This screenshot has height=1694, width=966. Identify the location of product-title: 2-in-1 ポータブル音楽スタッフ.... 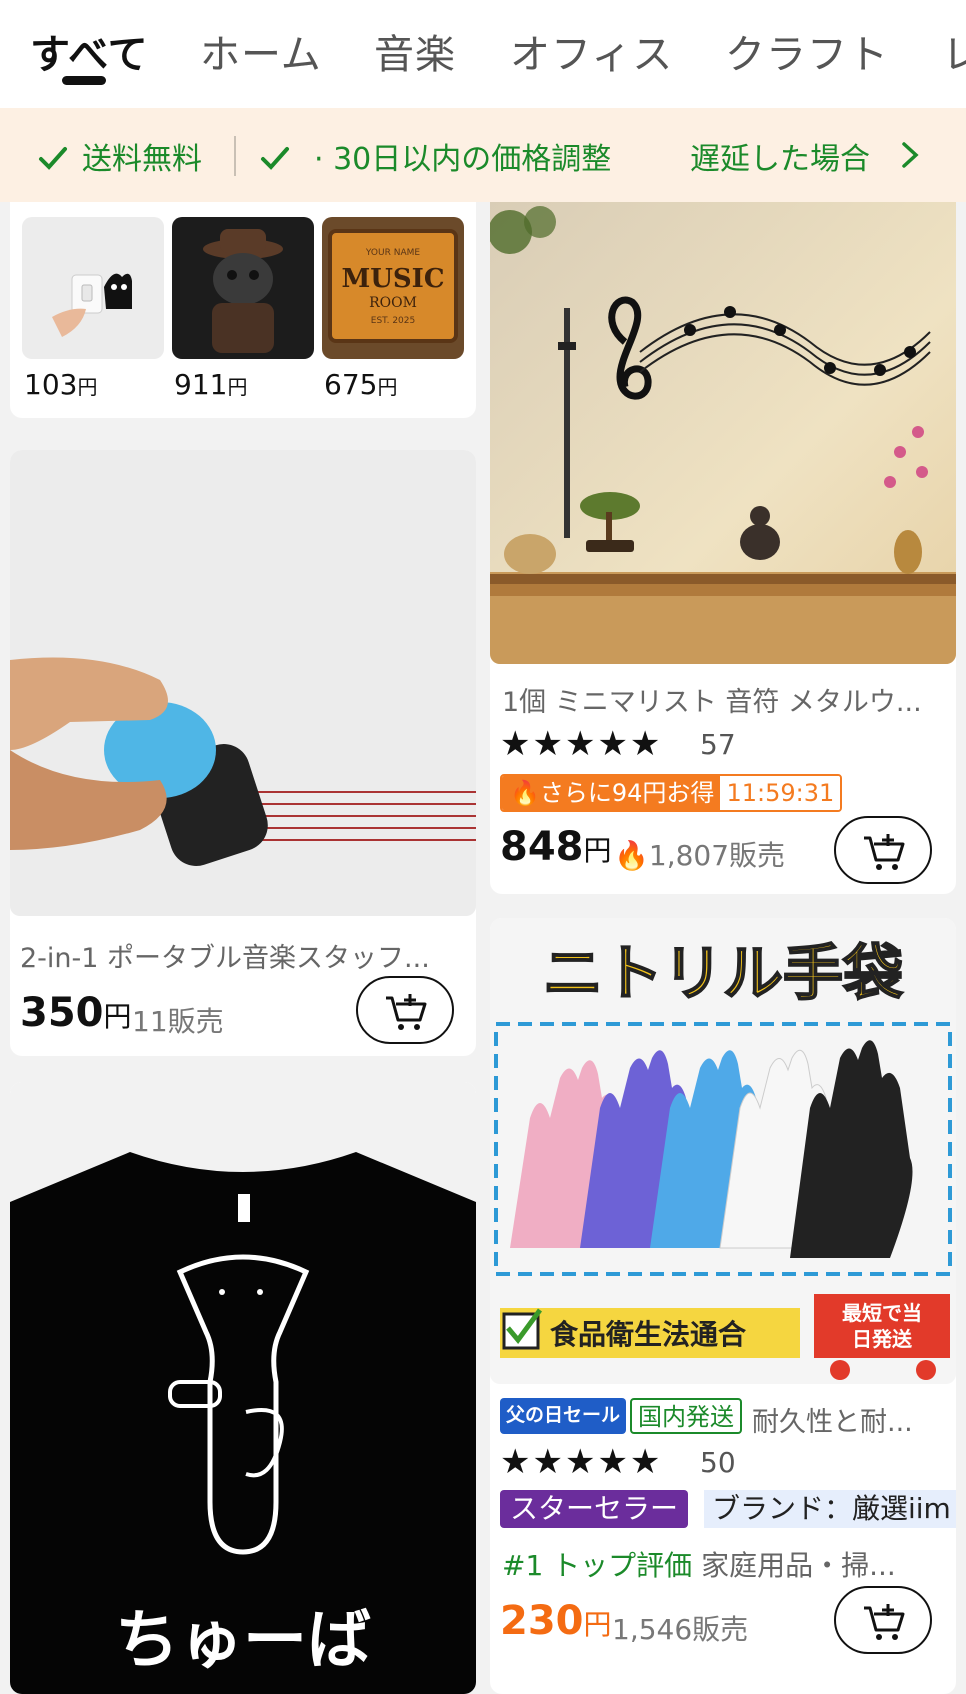
(240, 955).